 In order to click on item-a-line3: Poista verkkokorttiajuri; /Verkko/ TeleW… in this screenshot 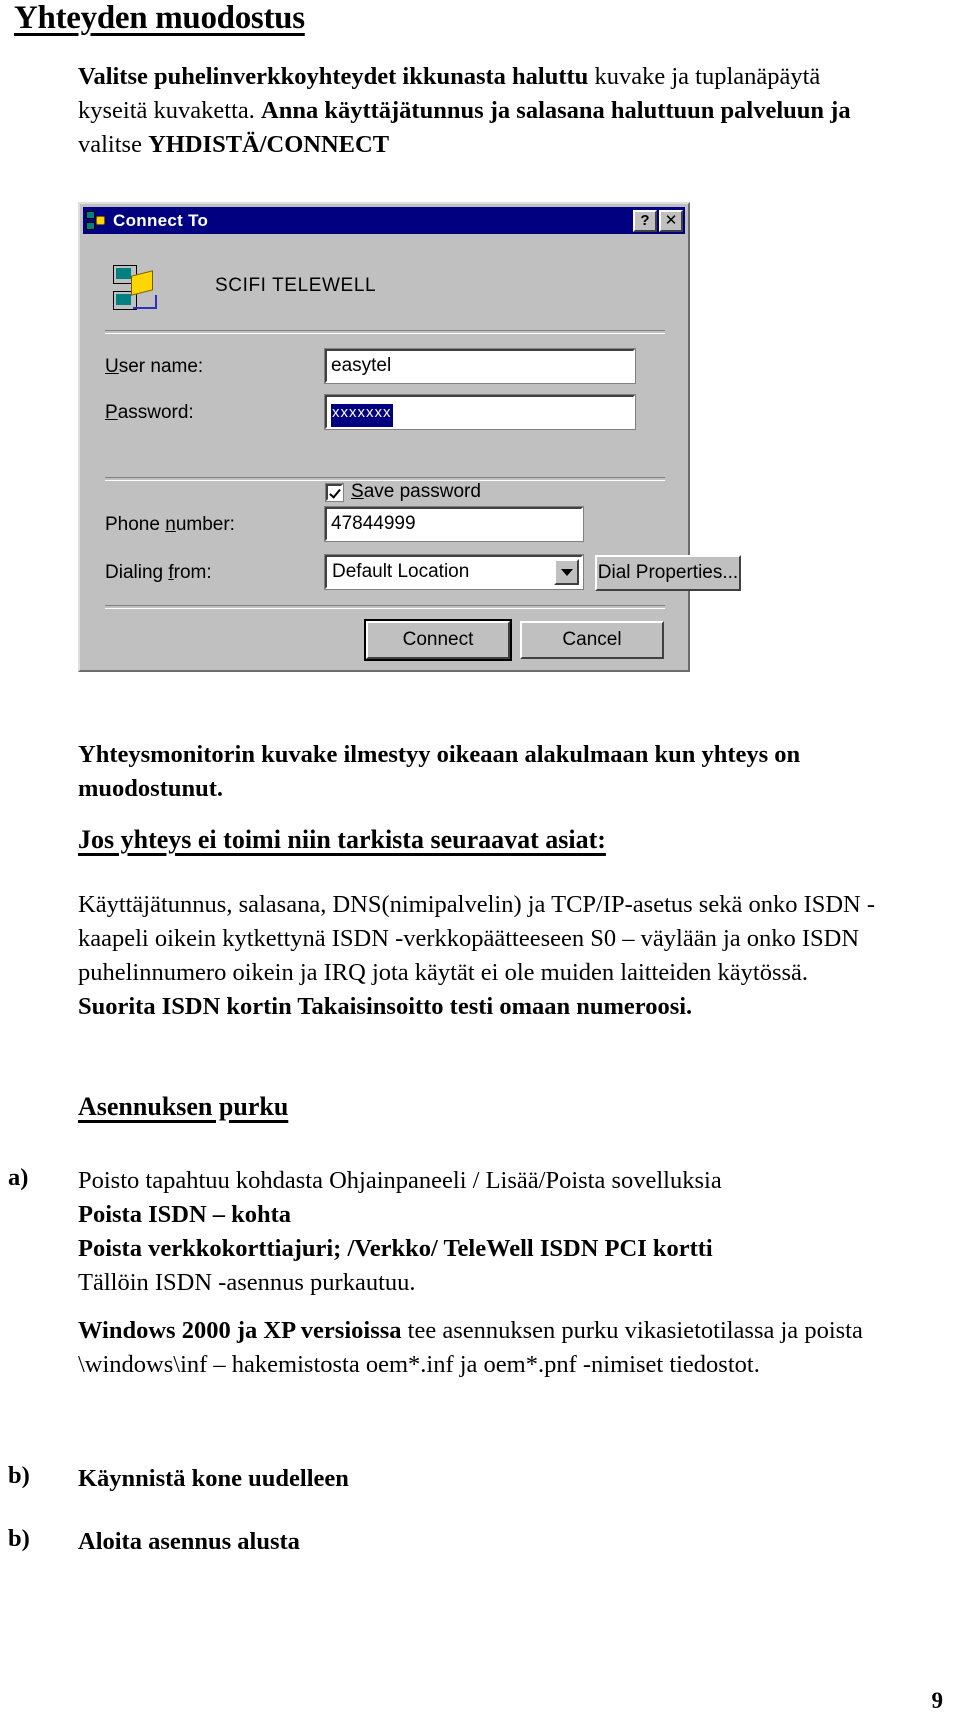, I will do `click(395, 1248)`.